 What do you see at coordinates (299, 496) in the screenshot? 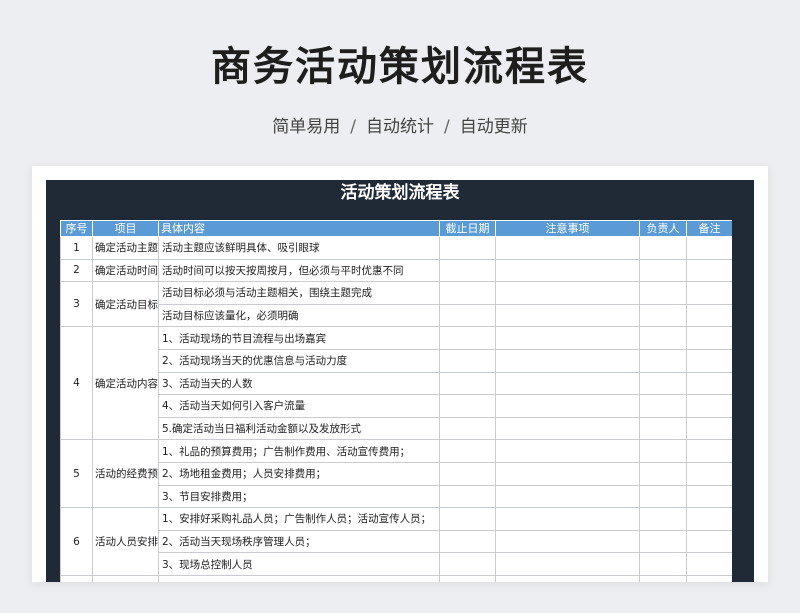
I see `cell-content: 3、节目安排费用；` at bounding box center [299, 496].